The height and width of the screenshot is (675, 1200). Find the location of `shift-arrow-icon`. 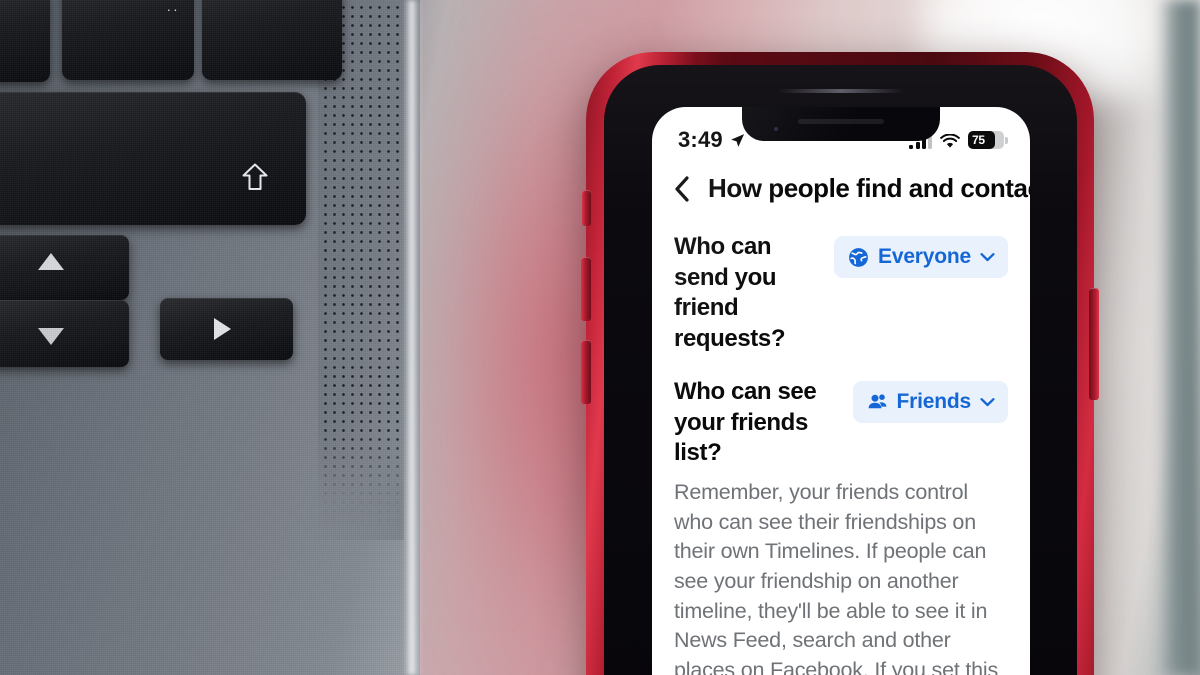

shift-arrow-icon is located at coordinates (255, 176).